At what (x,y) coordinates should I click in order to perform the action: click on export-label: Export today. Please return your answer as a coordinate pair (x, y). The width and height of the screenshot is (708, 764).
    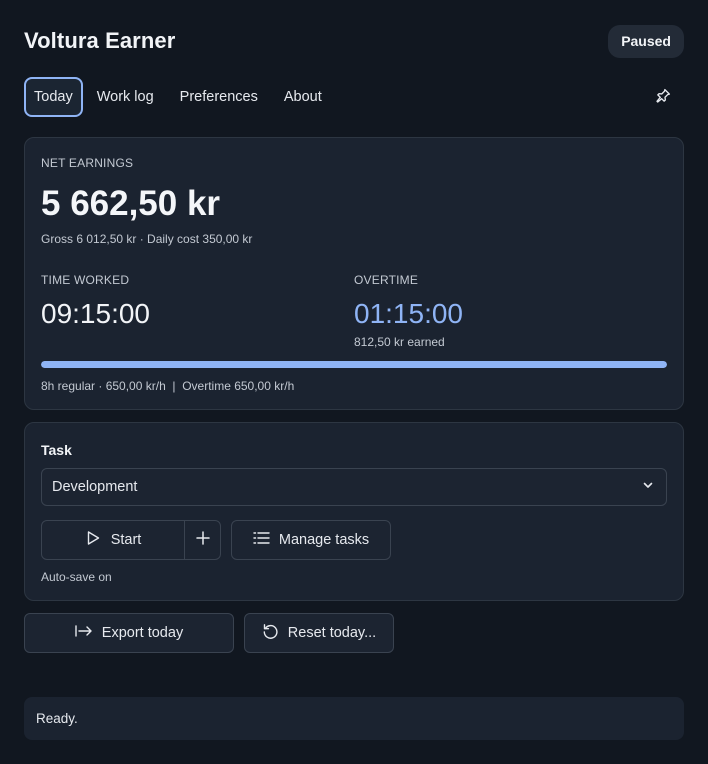
    Looking at the image, I should click on (142, 633).